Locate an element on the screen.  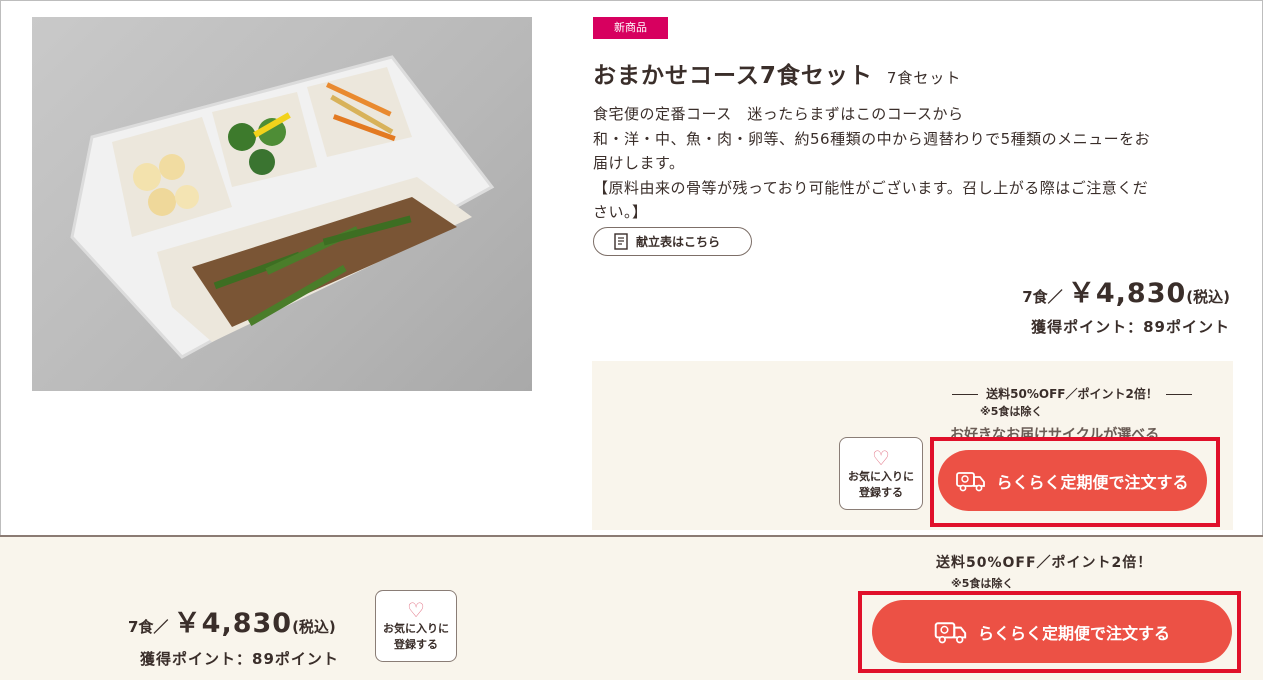
product-title-text: おまかせコース7食セット is located at coordinates (733, 76).